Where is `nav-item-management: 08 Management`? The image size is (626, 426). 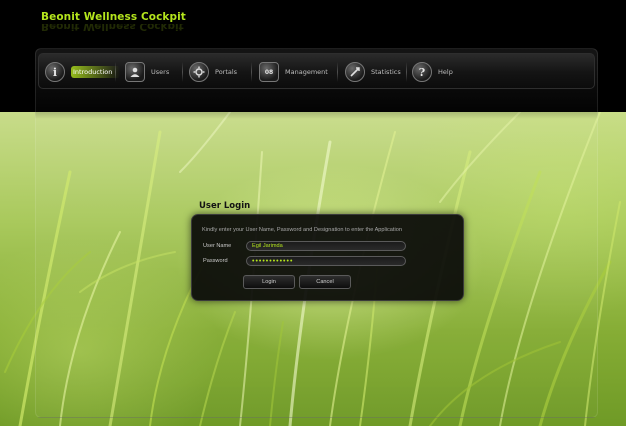 nav-item-management: 08 Management is located at coordinates (293, 72).